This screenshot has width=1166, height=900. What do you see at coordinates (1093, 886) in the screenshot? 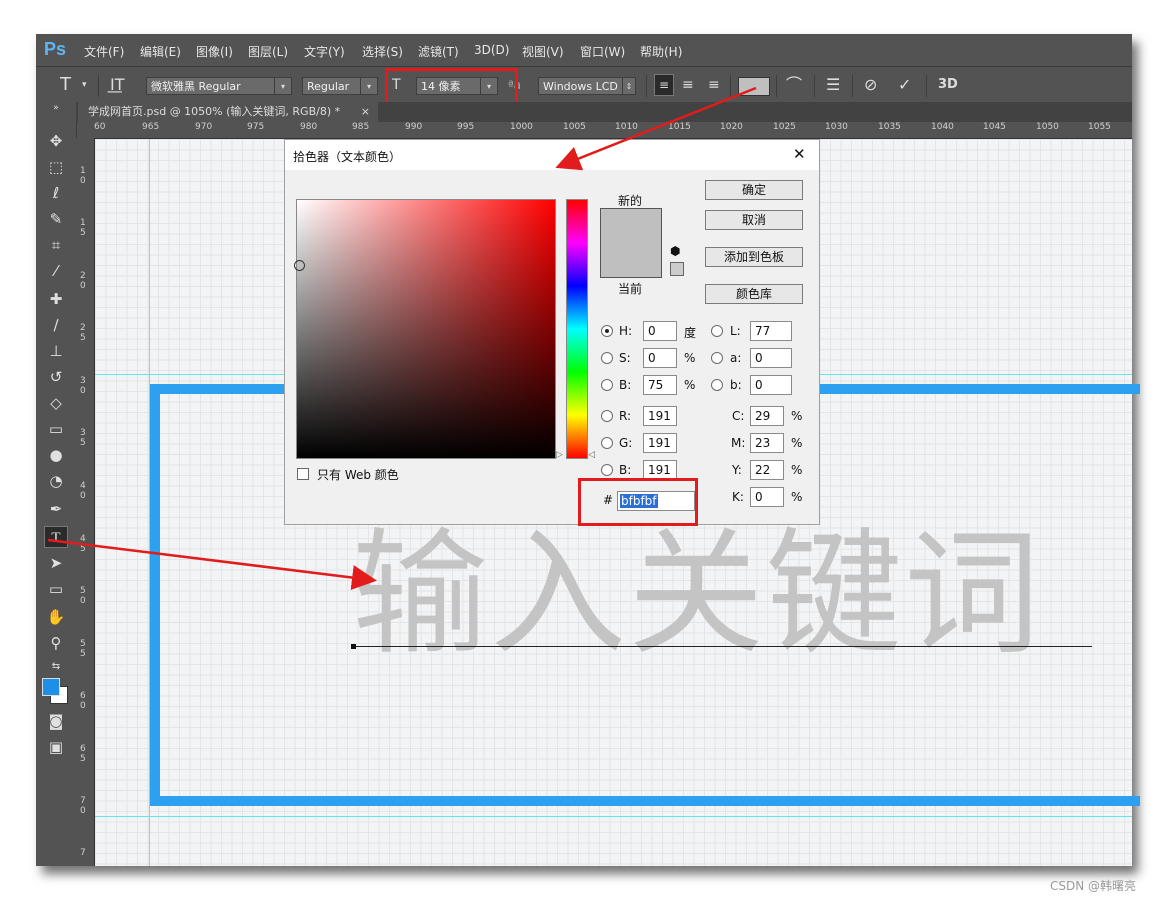
I see `watermark: CSDN @韩曙亮` at bounding box center [1093, 886].